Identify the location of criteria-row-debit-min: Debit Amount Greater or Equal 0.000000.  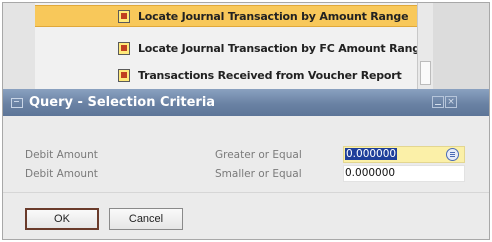
(245, 155).